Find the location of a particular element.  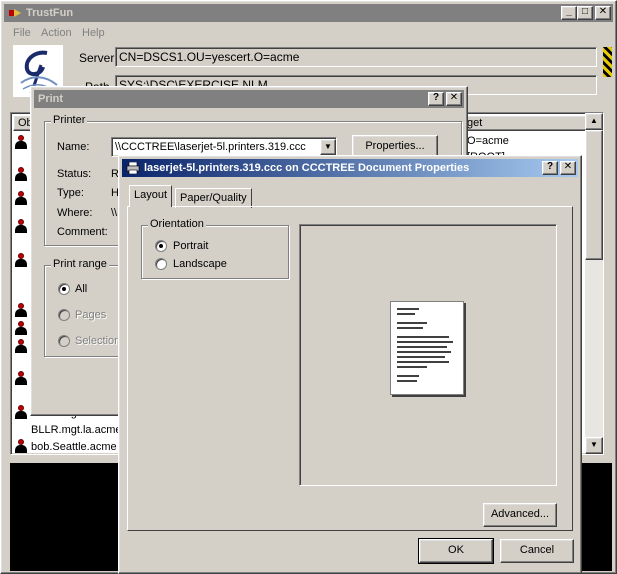

close-button: ✕ is located at coordinates (603, 13).